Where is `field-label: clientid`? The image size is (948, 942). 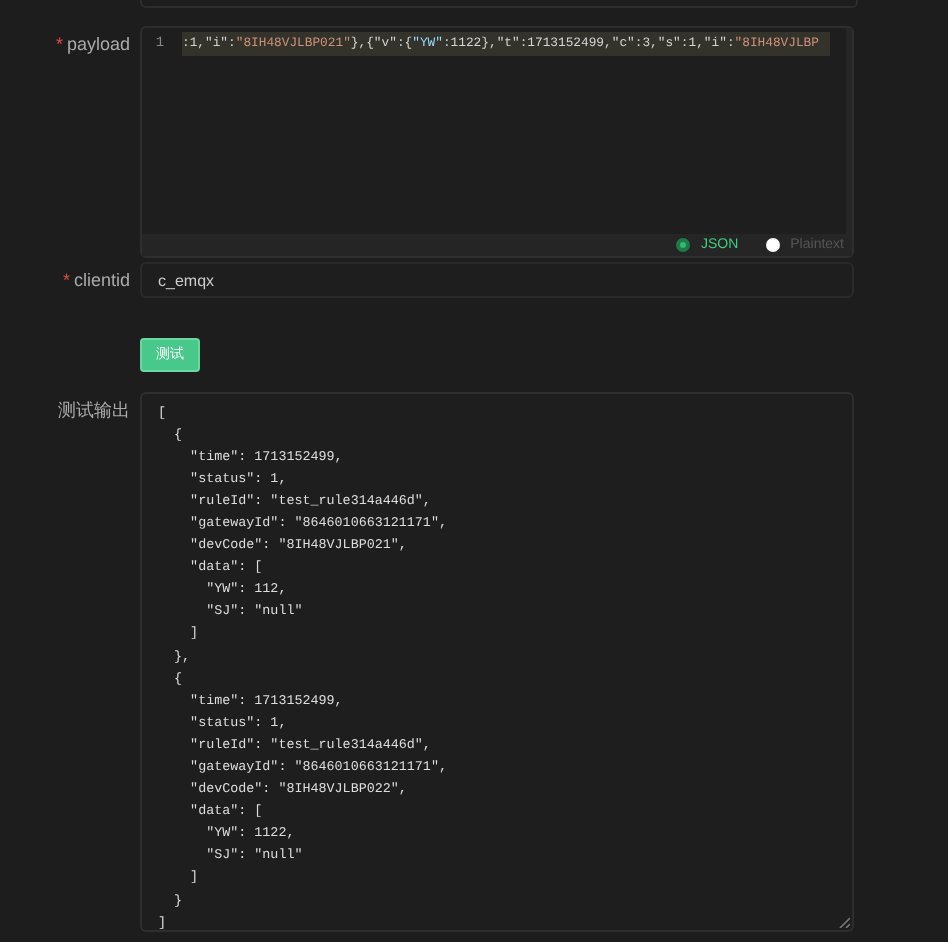 field-label: clientid is located at coordinates (101, 280).